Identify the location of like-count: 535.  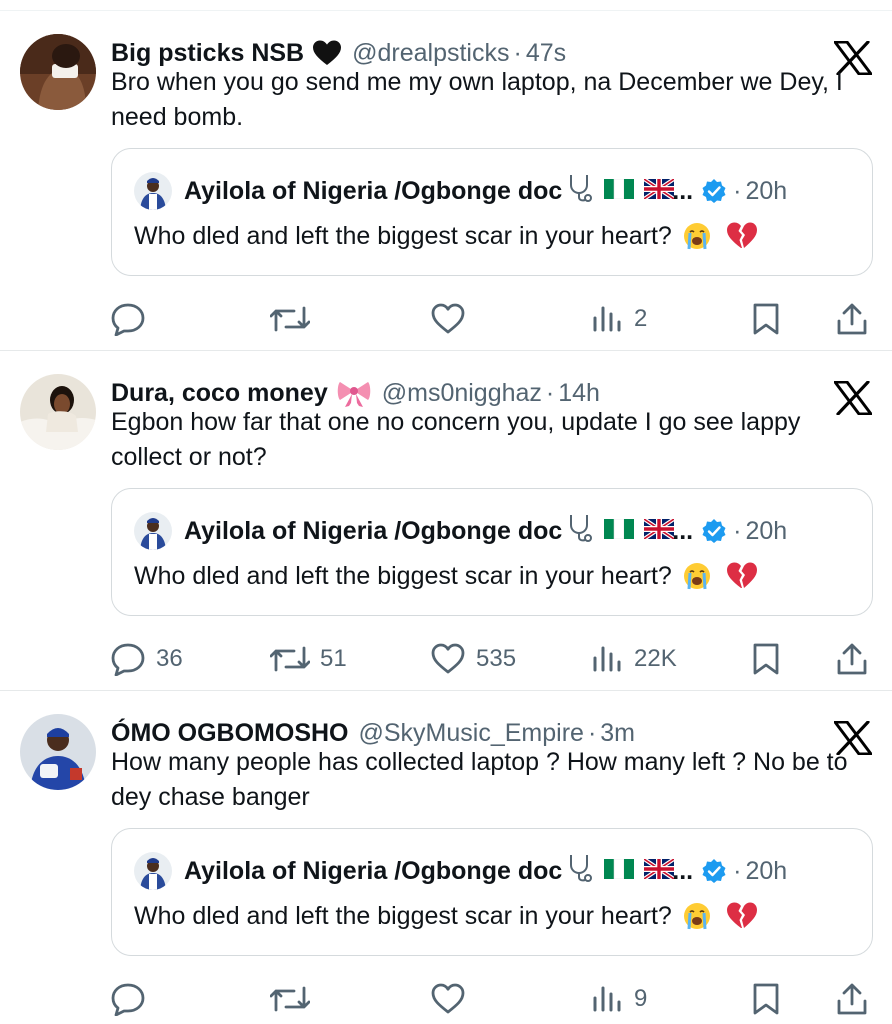
(496, 658).